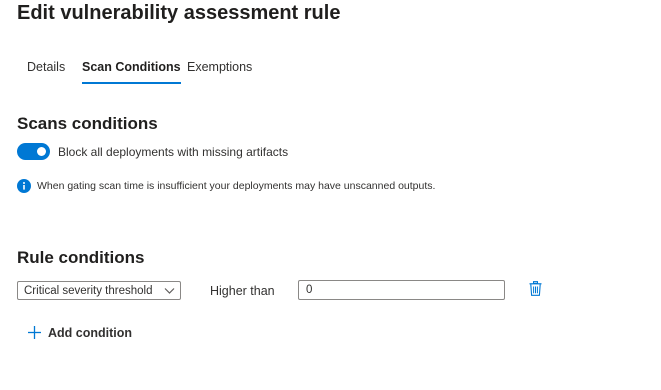 This screenshot has width=661, height=390. Describe the element at coordinates (242, 291) in the screenshot. I see `operator-label: Higher than` at that location.